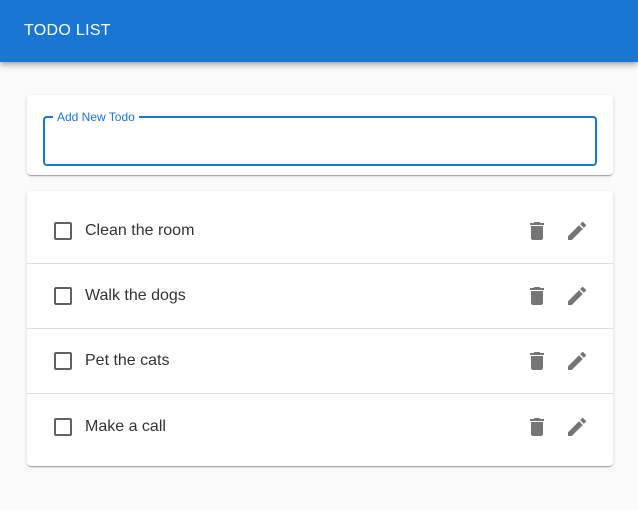 This screenshot has width=638, height=510. Describe the element at coordinates (135, 295) in the screenshot. I see `todo-text: Walk the dogs` at that location.